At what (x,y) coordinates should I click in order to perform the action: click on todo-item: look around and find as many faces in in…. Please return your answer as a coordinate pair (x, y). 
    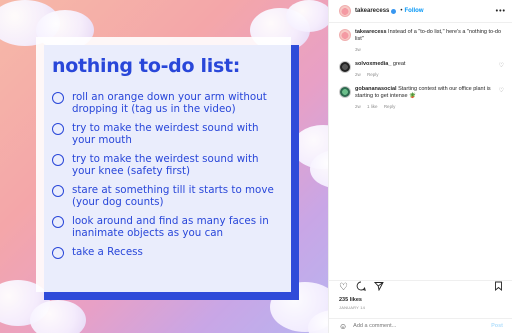
    Looking at the image, I should click on (165, 227).